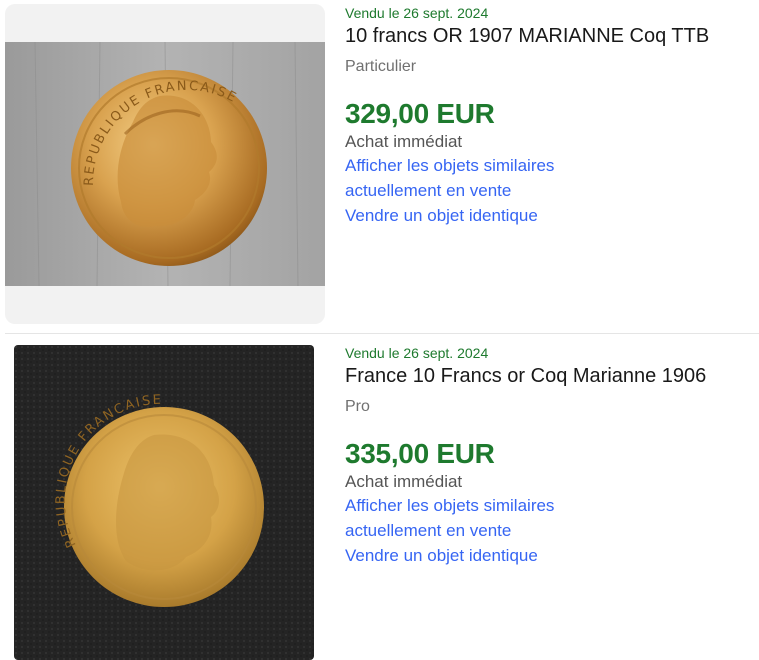 Image resolution: width=759 pixels, height=660 pixels. Describe the element at coordinates (381, 66) in the screenshot. I see `seller-type: Particulier` at that location.